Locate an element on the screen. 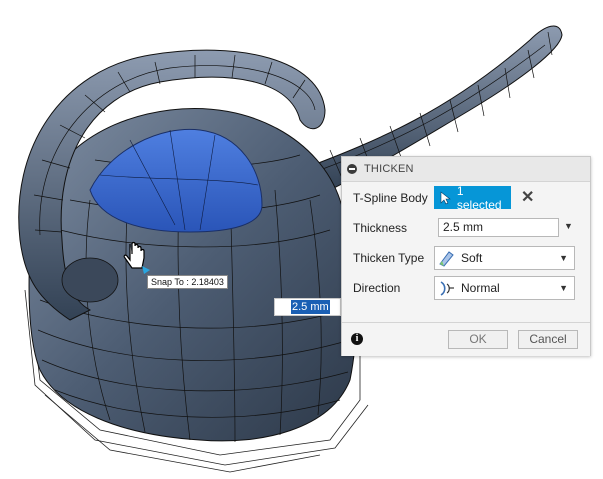 The width and height of the screenshot is (603, 479). direction-value: Normal is located at coordinates (480, 288).